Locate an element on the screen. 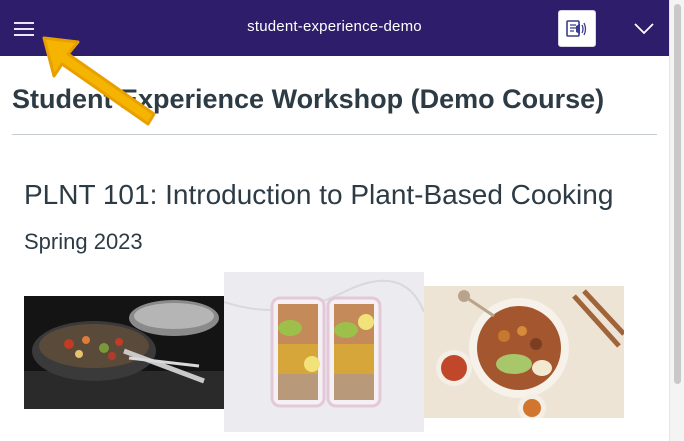  course-term: Spring 2023 is located at coordinates (83, 241).